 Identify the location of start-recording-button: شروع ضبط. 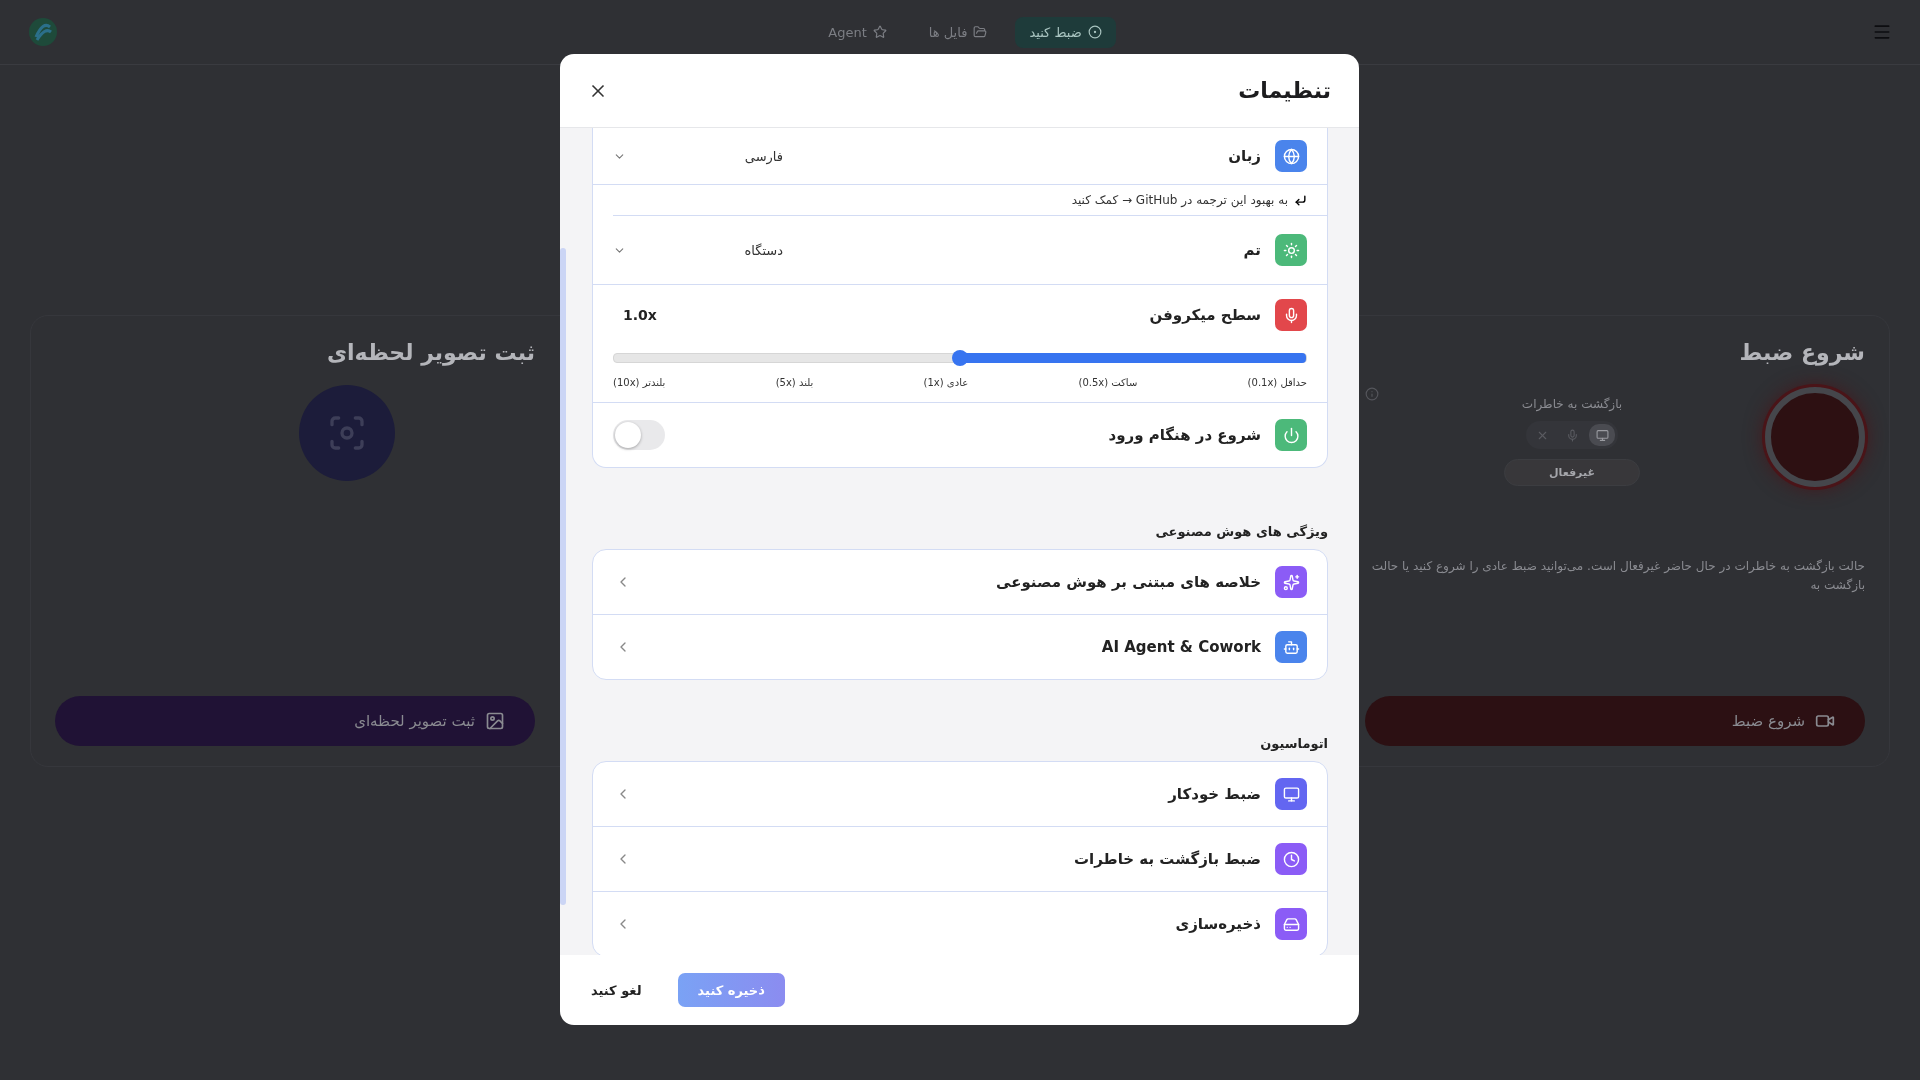
(1615, 721).